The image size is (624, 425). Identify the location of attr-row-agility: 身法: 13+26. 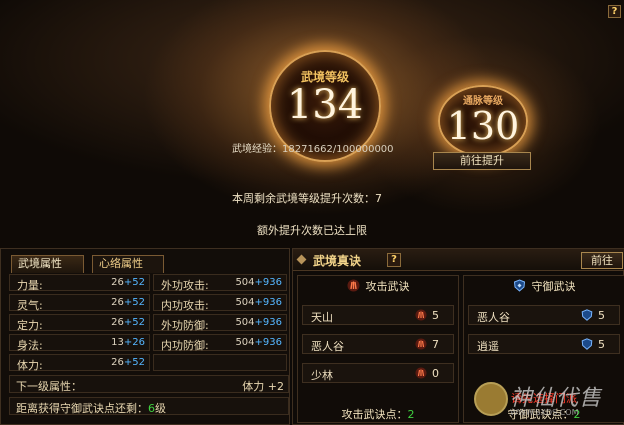
(79, 343).